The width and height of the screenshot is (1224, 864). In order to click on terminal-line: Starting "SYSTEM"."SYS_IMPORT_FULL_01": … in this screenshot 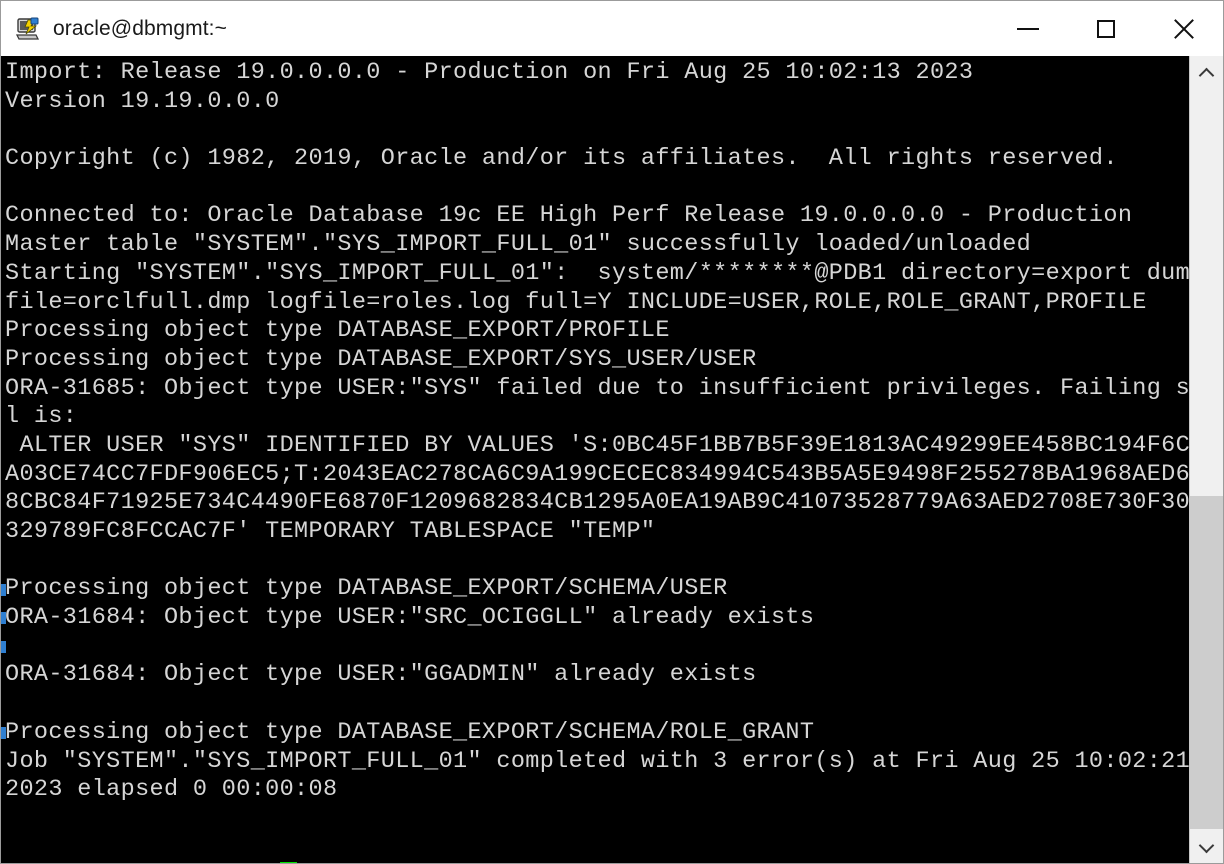, I will do `click(597, 273)`.